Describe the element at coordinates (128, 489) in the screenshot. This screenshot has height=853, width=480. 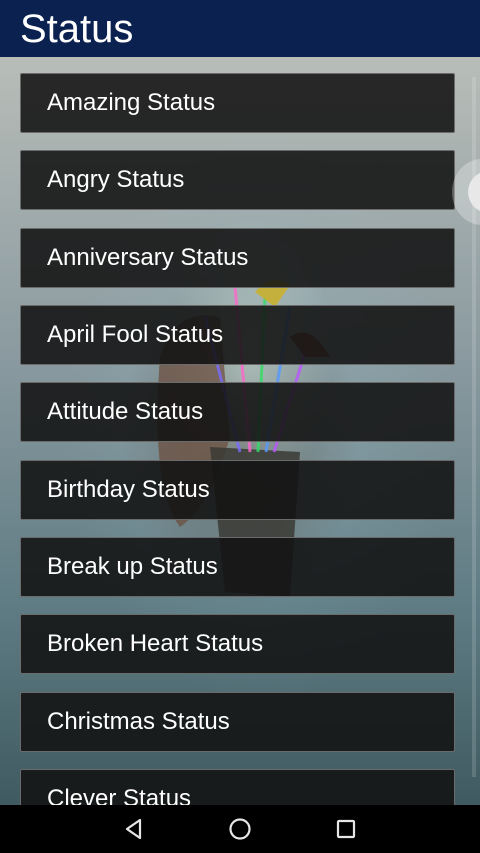
I see `list-item-label: Birthday Status` at that location.